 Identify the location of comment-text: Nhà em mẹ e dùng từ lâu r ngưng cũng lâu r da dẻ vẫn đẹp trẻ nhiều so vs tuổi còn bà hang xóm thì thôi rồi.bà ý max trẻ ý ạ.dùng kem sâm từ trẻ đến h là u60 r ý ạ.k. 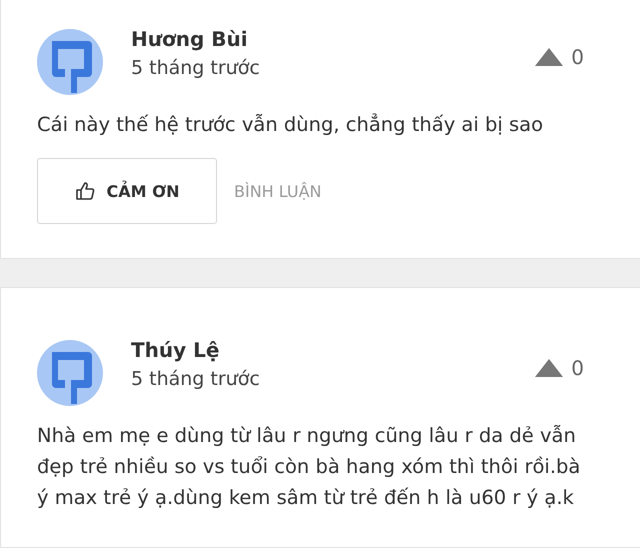
(308, 467).